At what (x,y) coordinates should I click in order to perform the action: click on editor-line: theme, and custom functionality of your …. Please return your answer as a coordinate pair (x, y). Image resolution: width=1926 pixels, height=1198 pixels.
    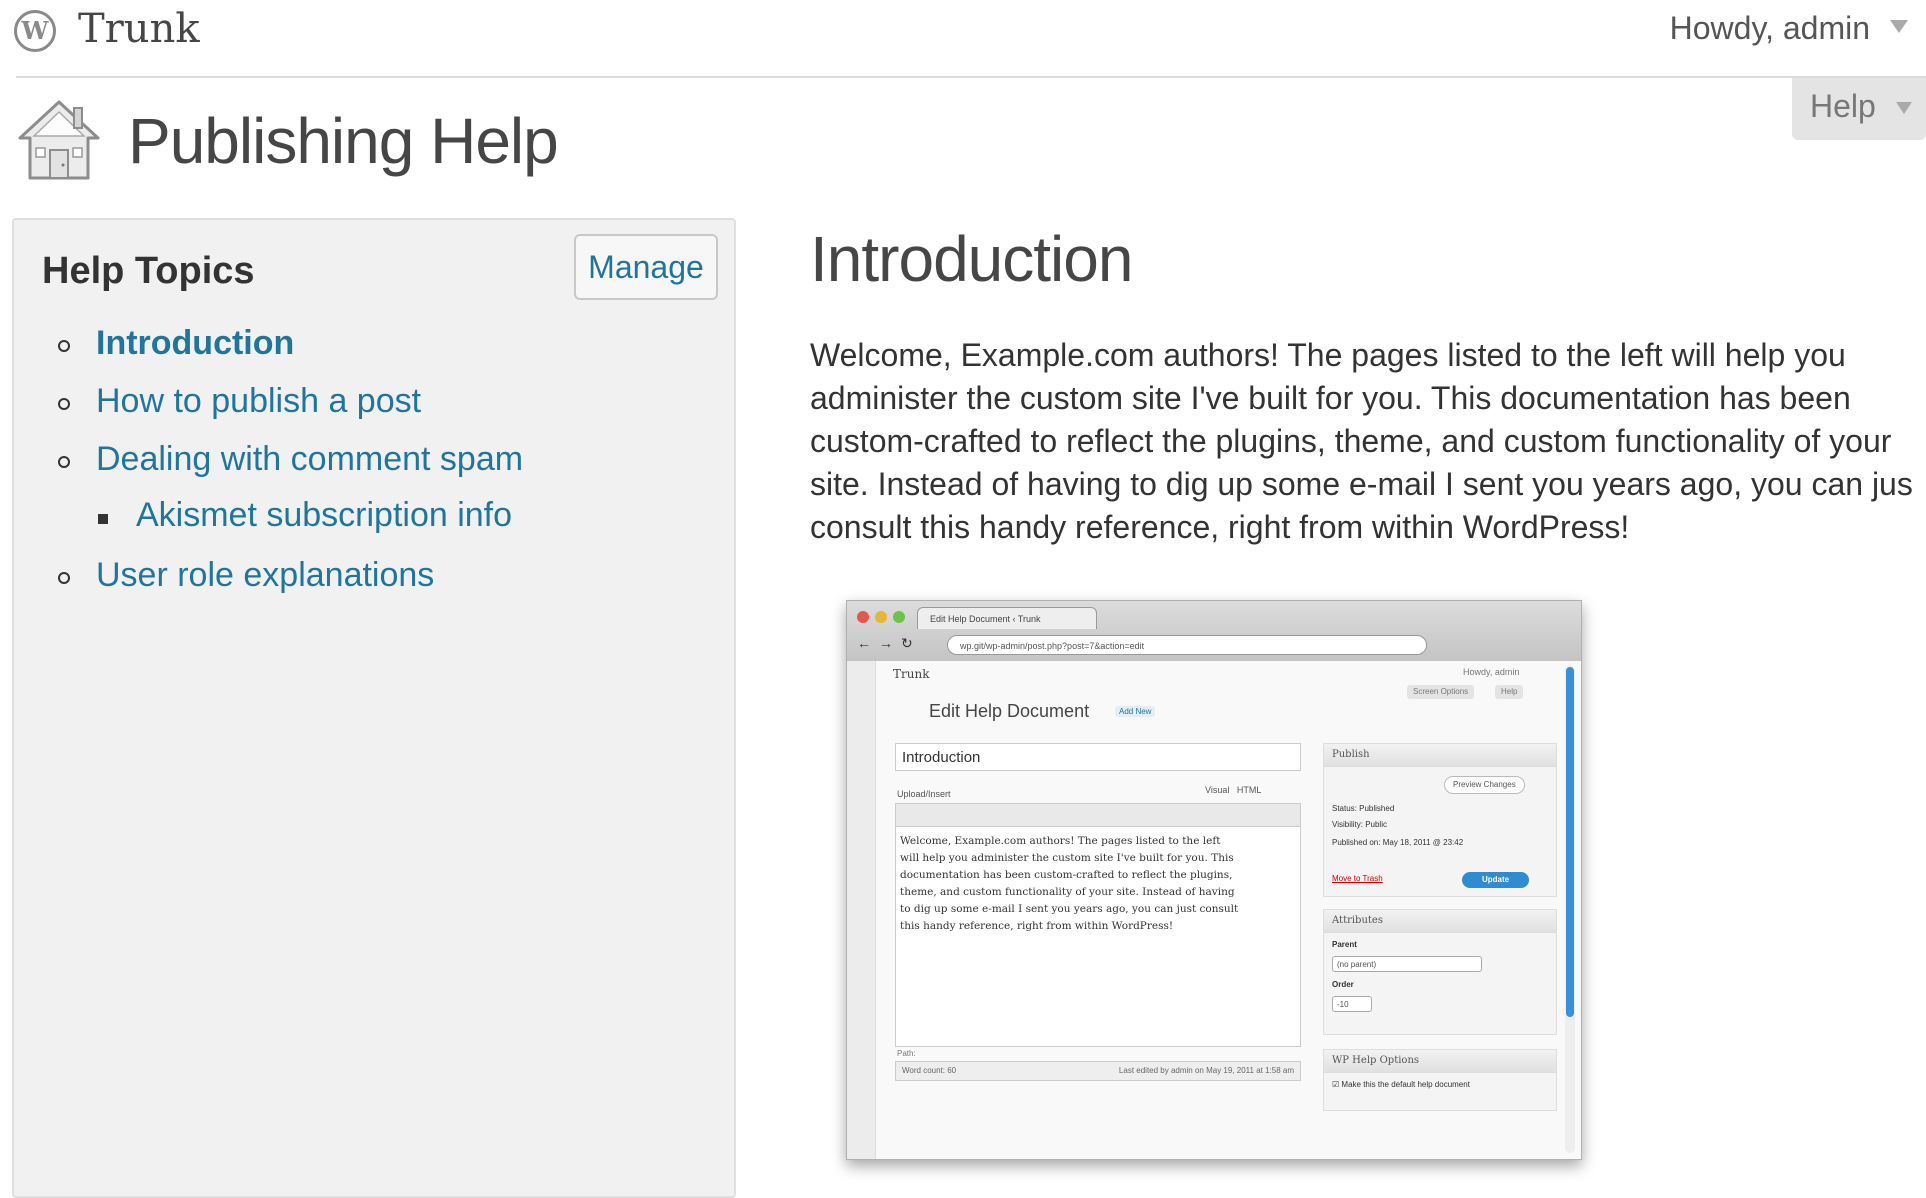
    Looking at the image, I should click on (1067, 892).